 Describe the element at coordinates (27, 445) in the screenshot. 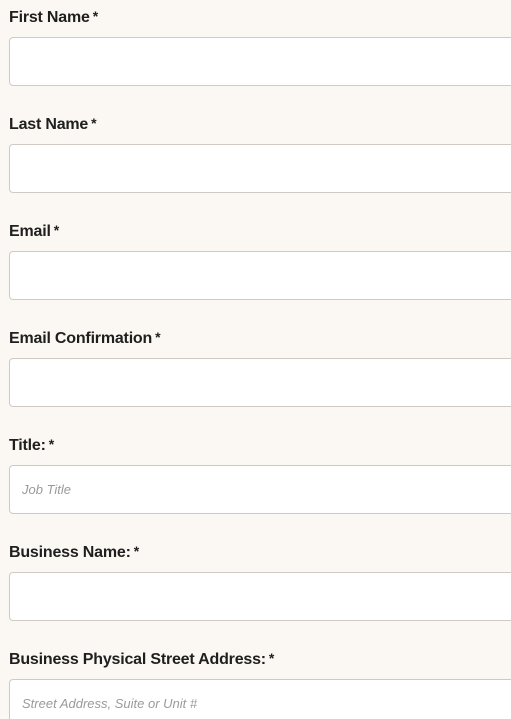

I see `title-label-text: Title:` at that location.